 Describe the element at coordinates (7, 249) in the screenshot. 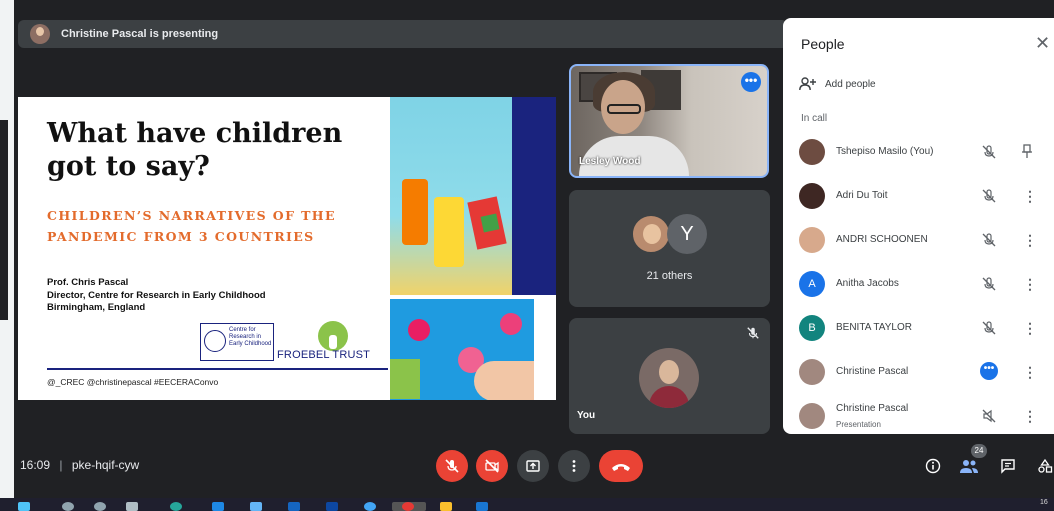

I see `left-frame-strip` at that location.